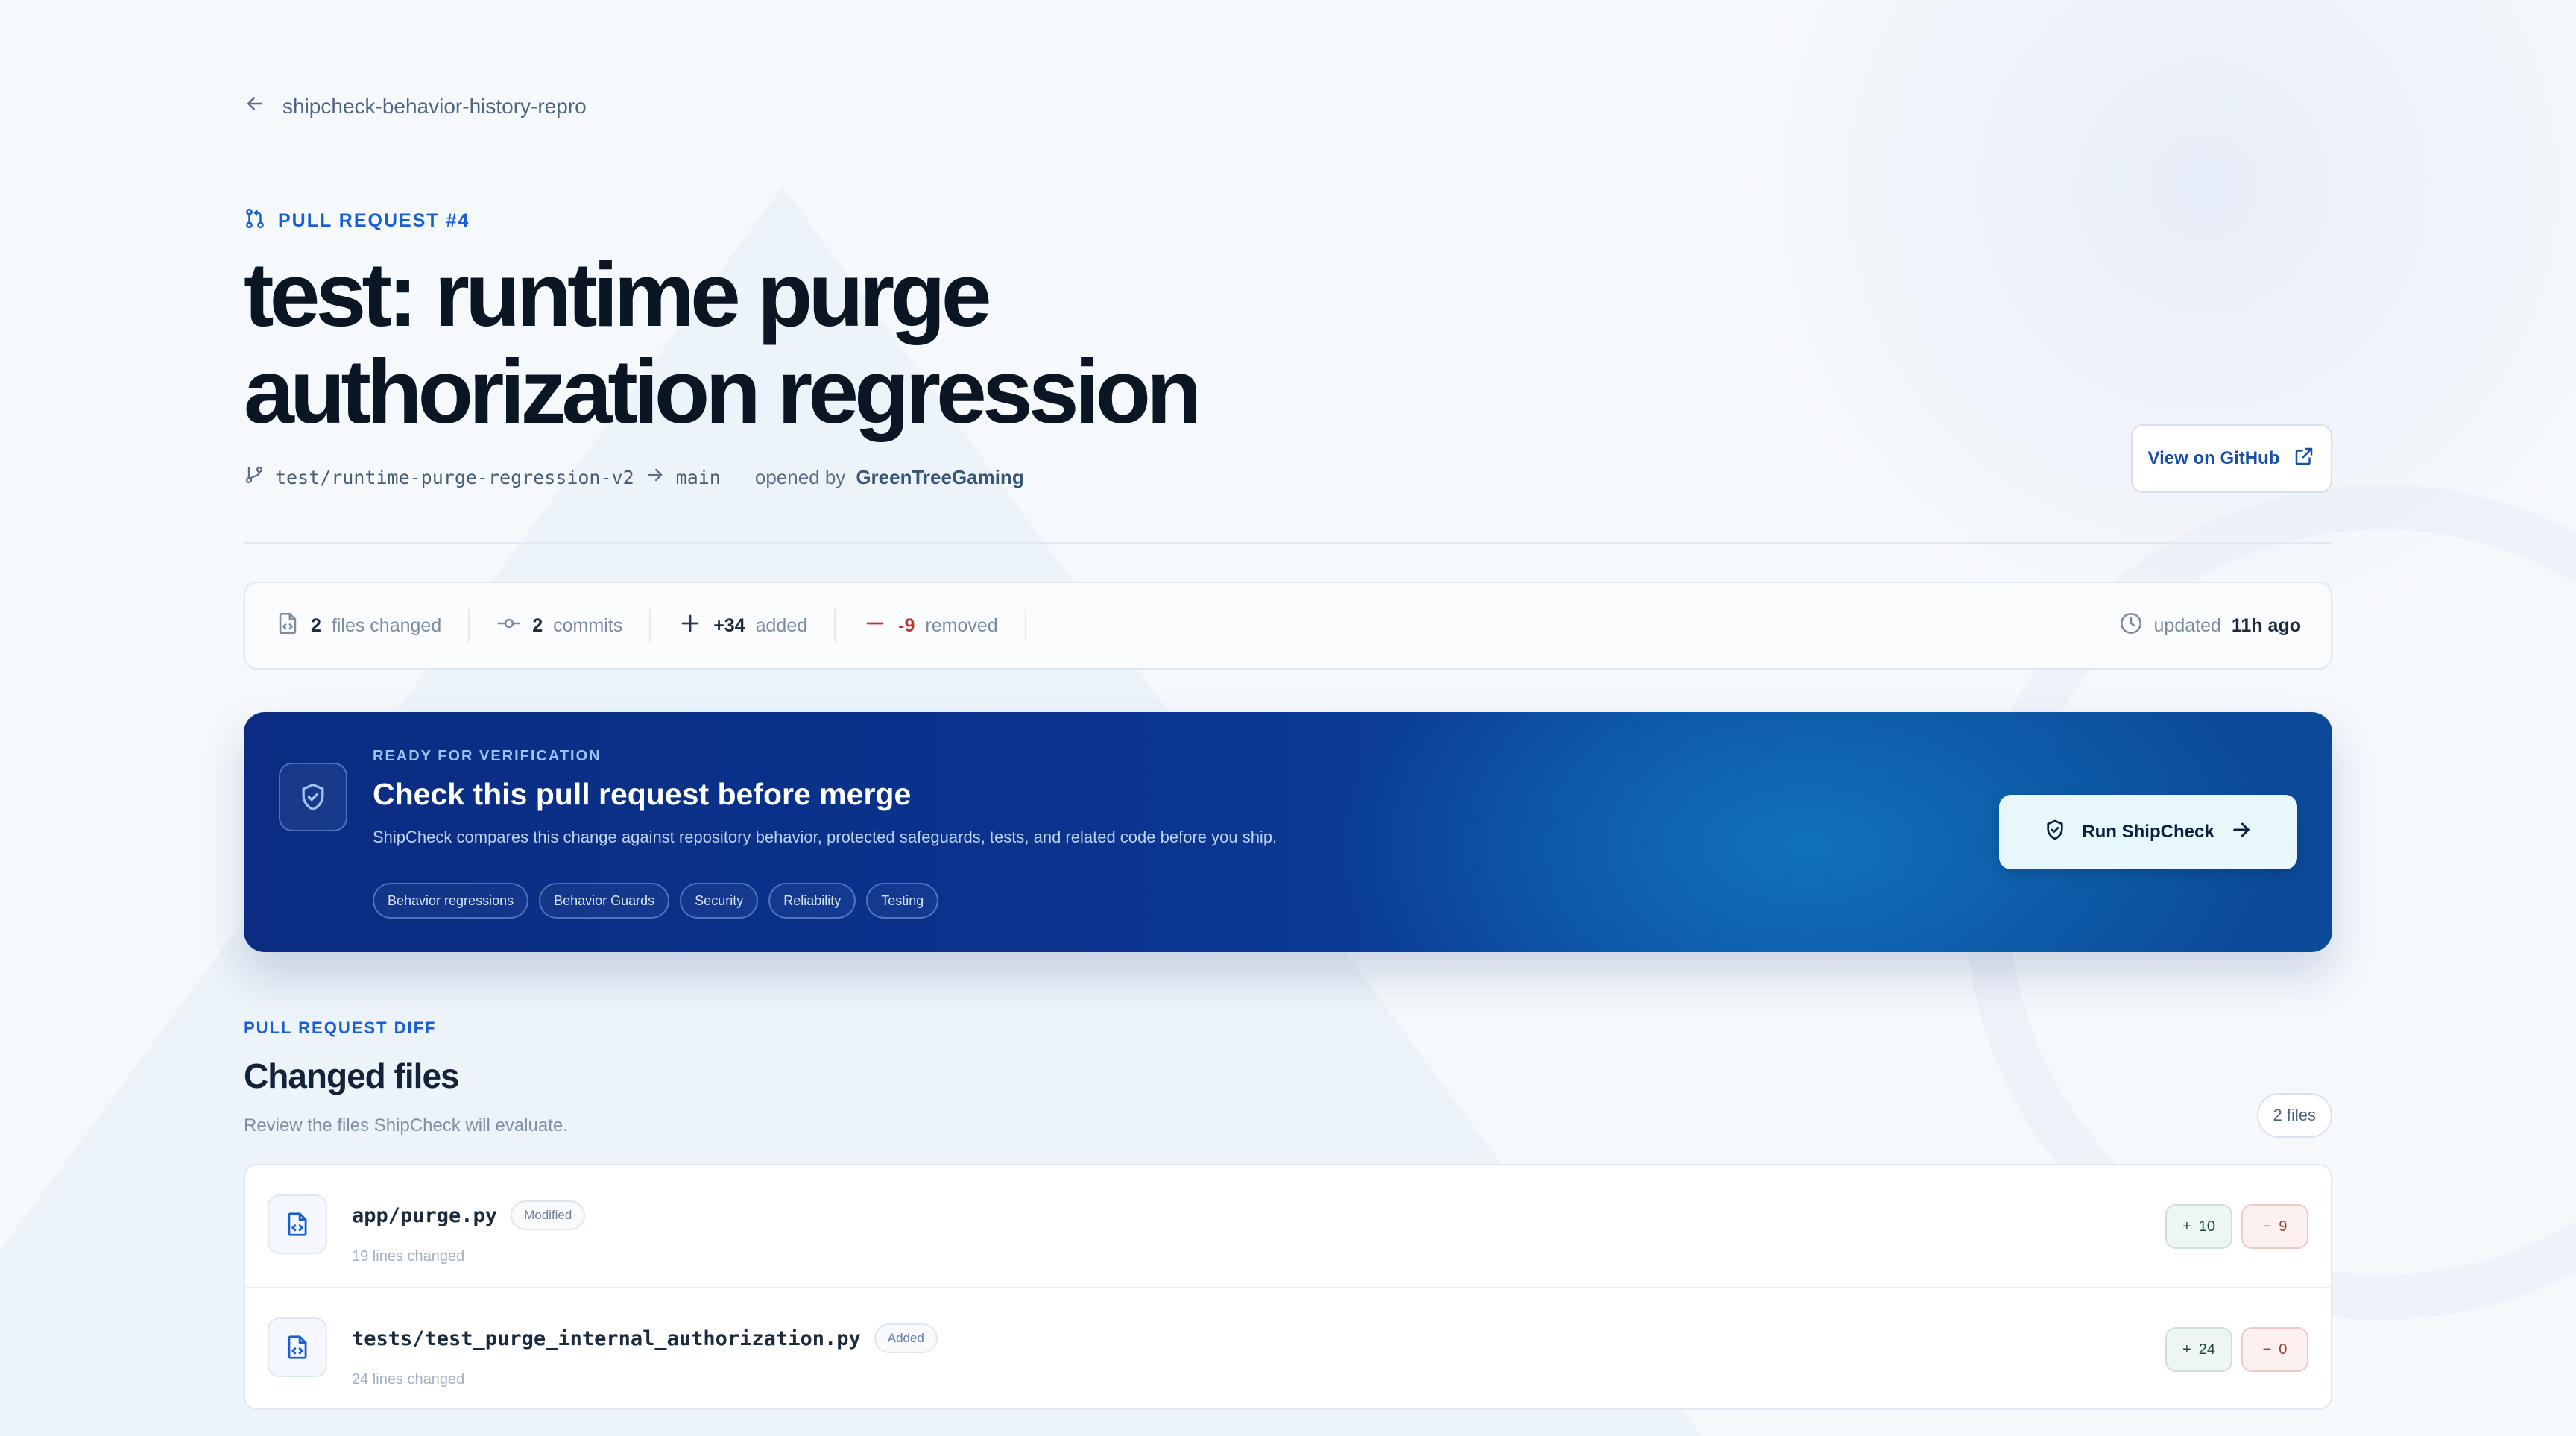 This screenshot has width=2576, height=1436. I want to click on stat-files: 2 files changed, so click(372, 625).